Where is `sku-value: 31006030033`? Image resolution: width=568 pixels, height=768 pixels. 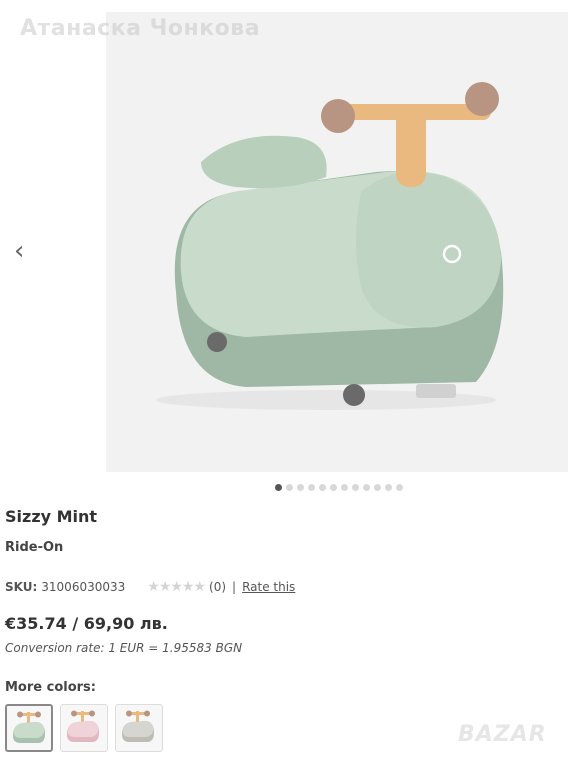
sku-value: 31006030033 is located at coordinates (83, 587).